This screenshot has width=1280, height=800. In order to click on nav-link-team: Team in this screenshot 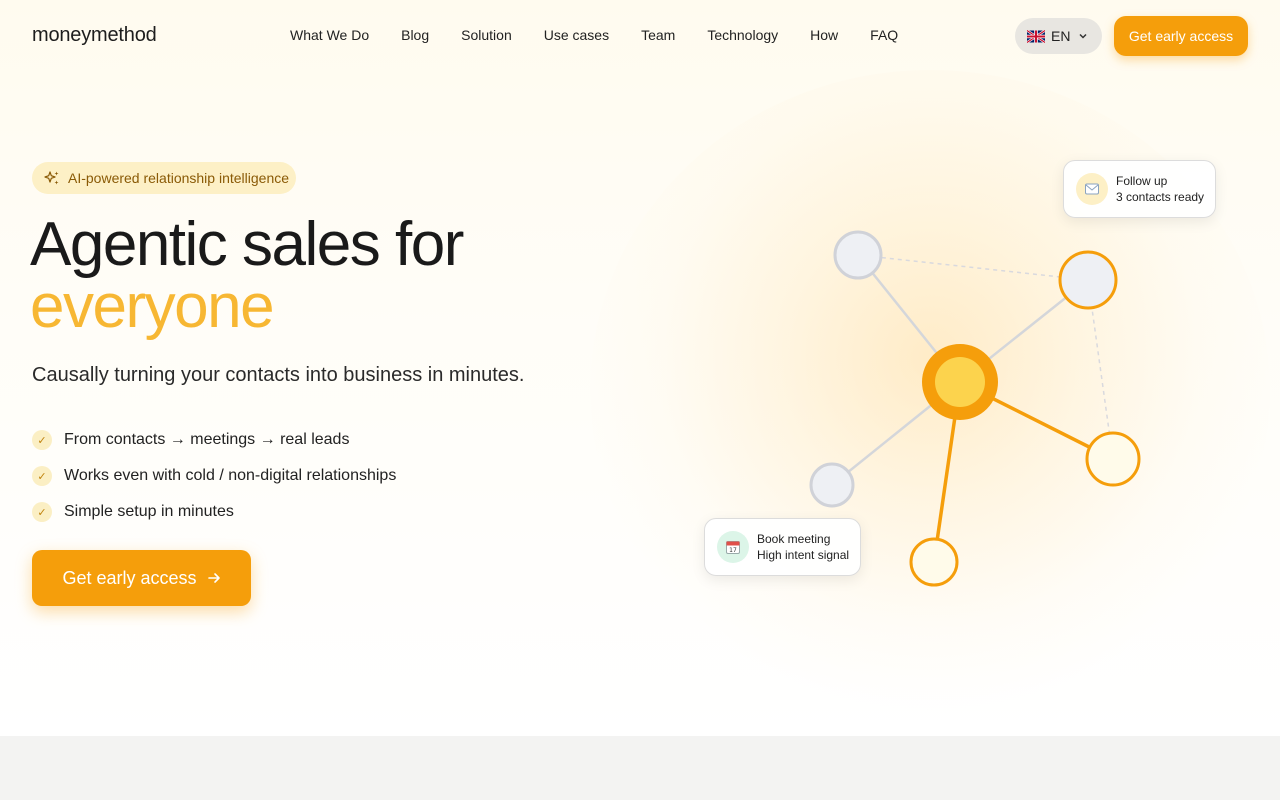, I will do `click(658, 35)`.